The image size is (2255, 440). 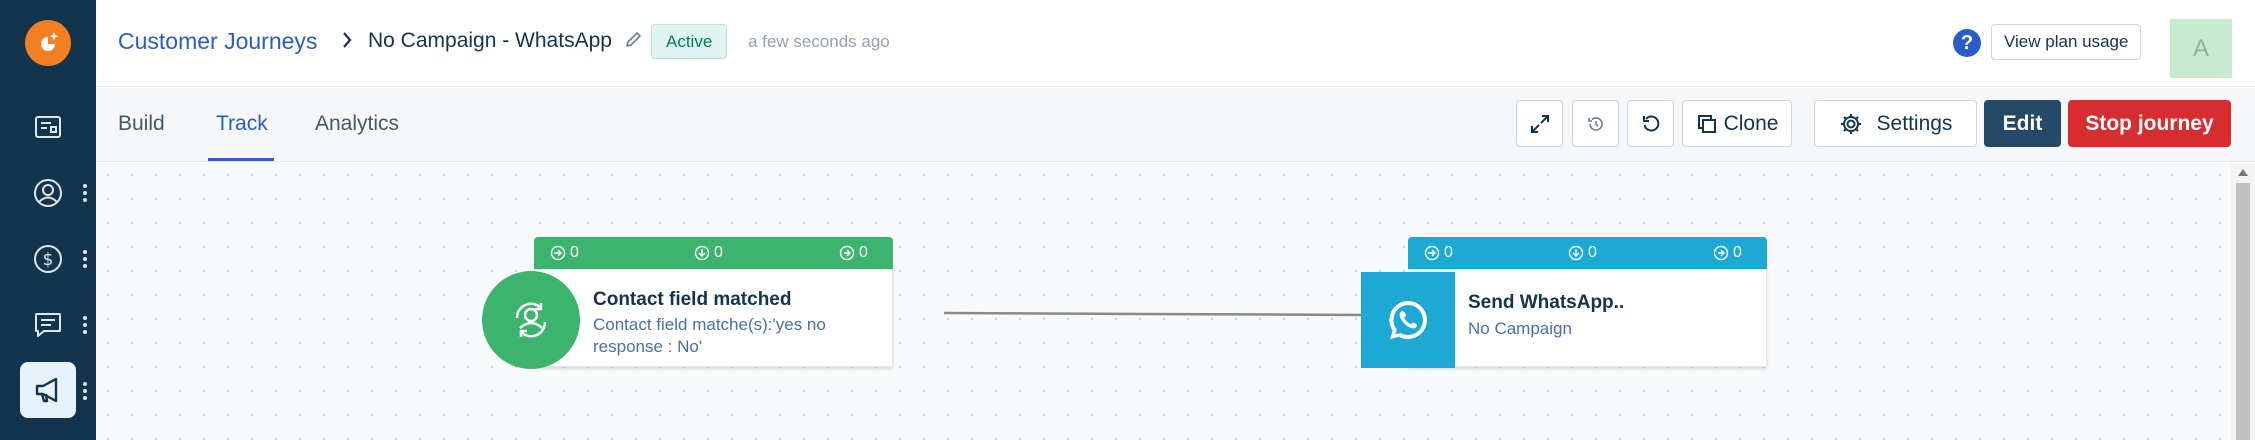 What do you see at coordinates (2066, 42) in the screenshot?
I see `view-plan-usage-button: View plan usage` at bounding box center [2066, 42].